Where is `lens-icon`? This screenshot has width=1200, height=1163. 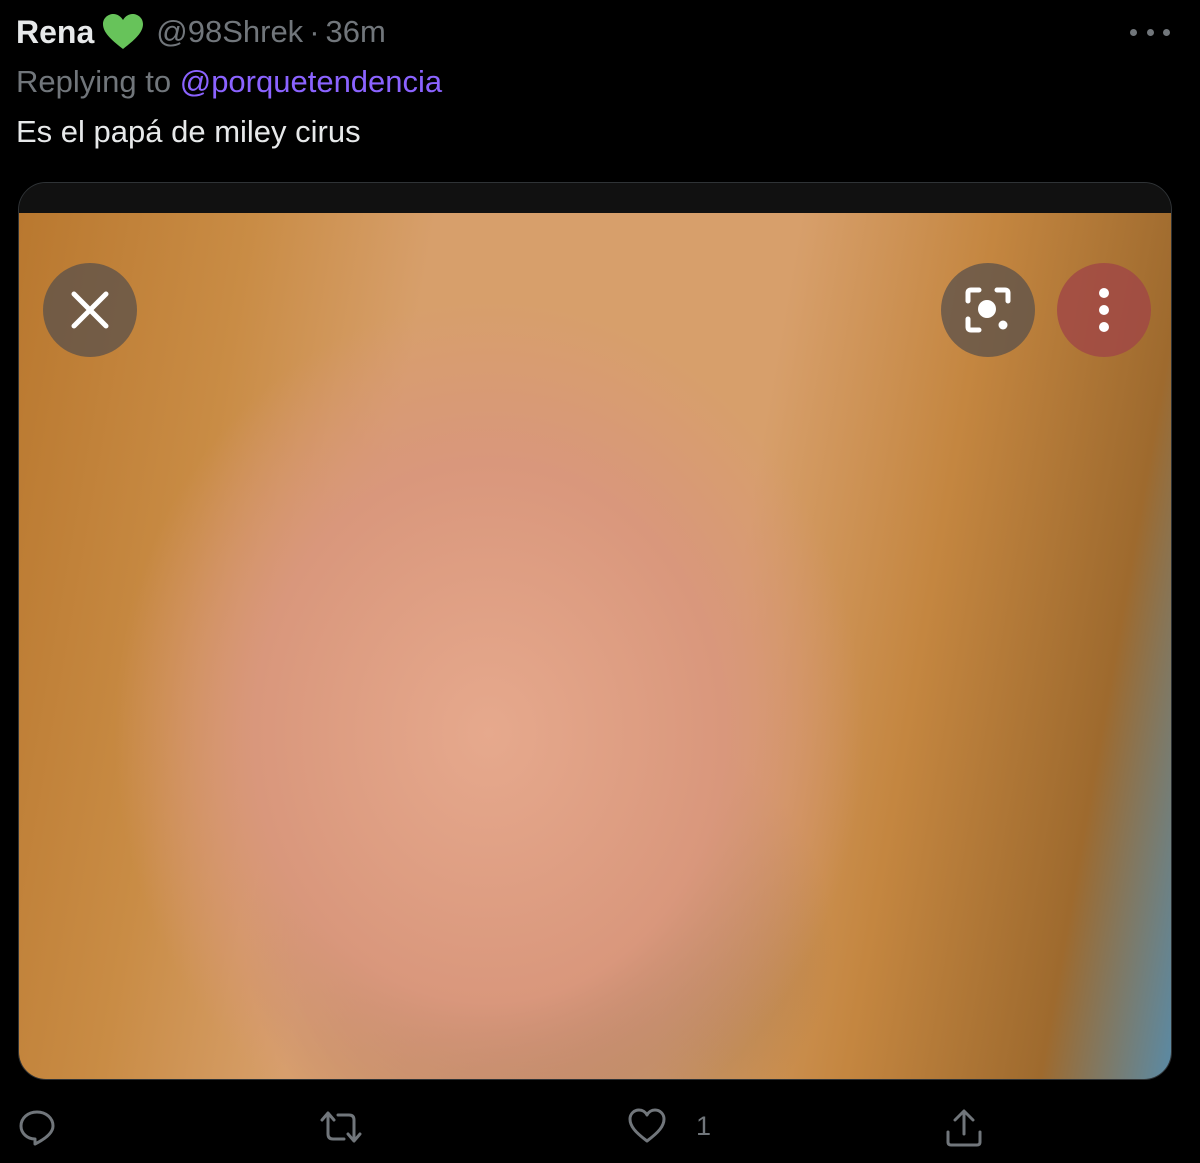
lens-icon is located at coordinates (988, 310).